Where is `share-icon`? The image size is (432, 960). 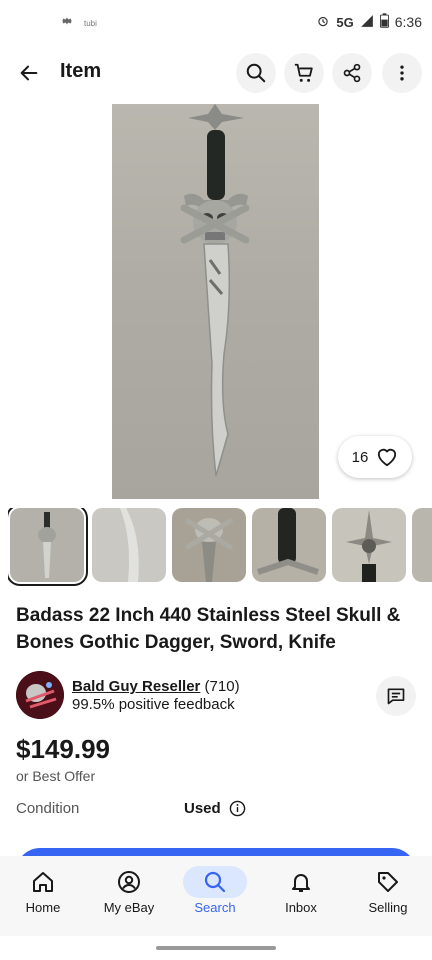
share-icon is located at coordinates (352, 73).